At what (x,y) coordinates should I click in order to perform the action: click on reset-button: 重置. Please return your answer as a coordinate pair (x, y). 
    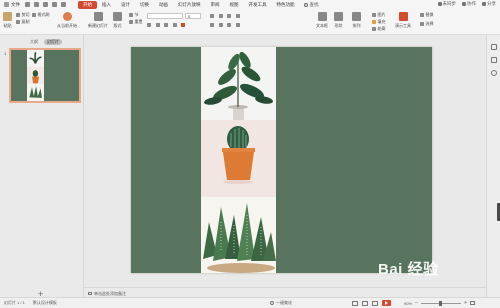
    Looking at the image, I should click on (136, 22).